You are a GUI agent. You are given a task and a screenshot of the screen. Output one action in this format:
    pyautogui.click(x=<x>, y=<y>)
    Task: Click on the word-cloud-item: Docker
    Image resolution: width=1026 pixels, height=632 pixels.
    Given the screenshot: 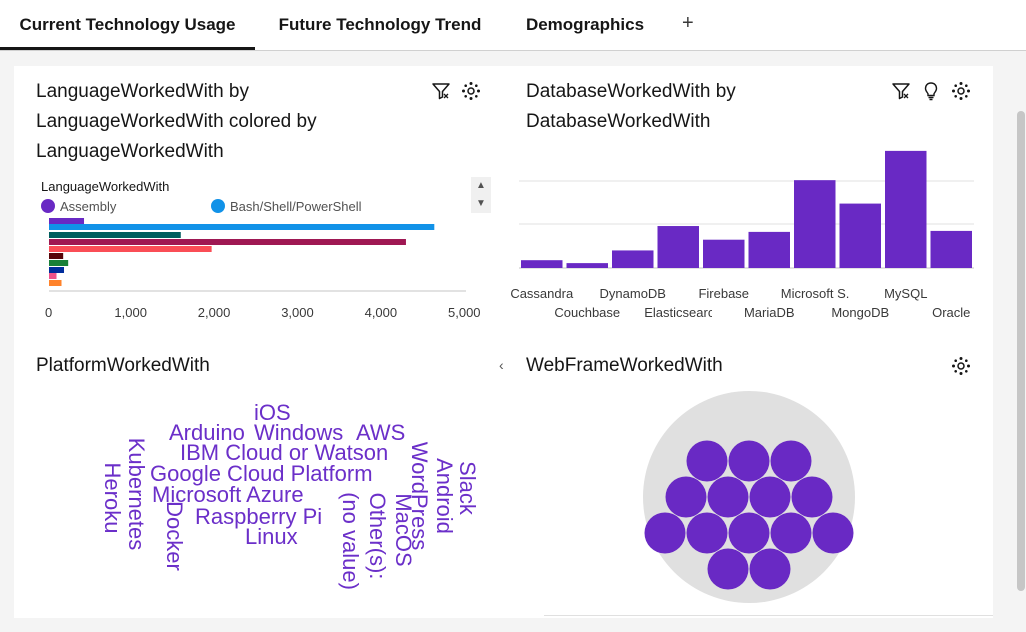 What is the action you would take?
    pyautogui.click(x=174, y=536)
    